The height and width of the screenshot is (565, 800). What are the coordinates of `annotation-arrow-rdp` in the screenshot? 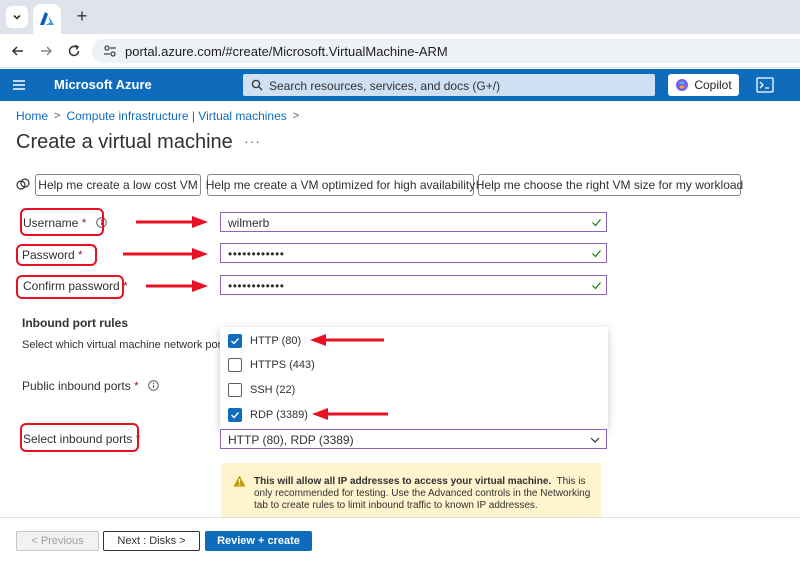 It's located at (350, 414).